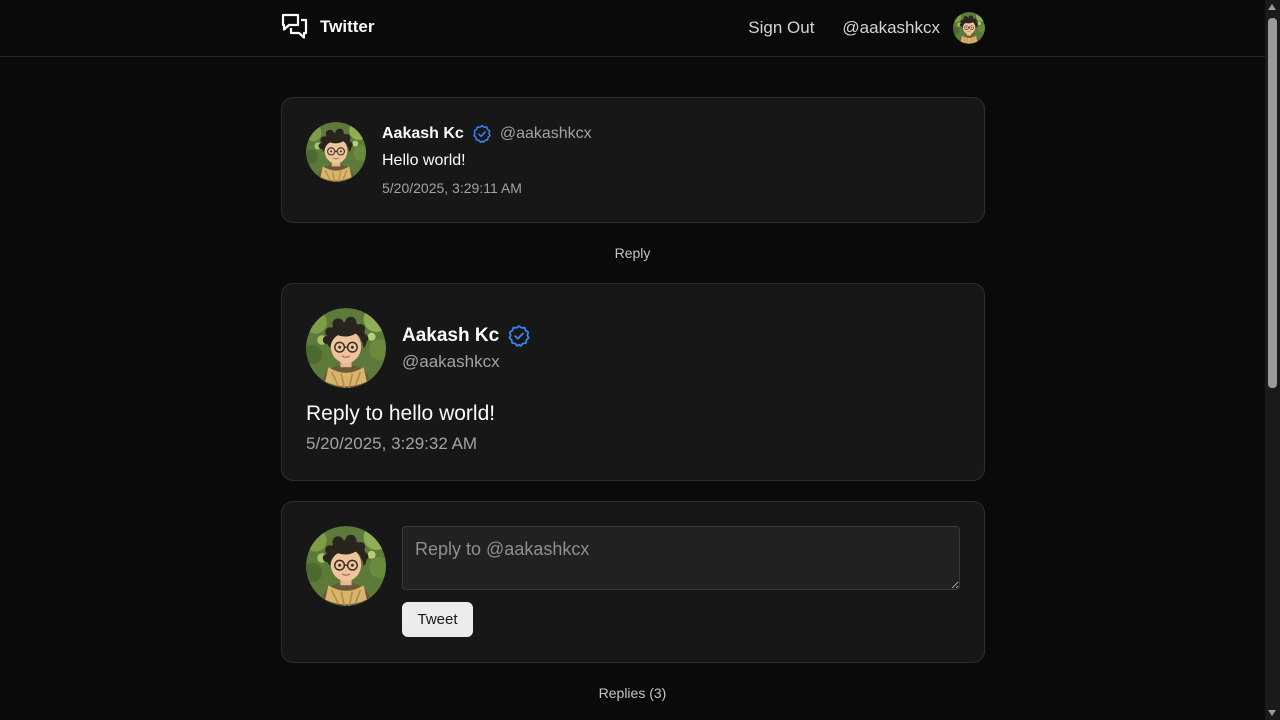 This screenshot has width=1280, height=720. I want to click on navbar: Twitter Sign Out @aakashkcx, so click(632, 28).